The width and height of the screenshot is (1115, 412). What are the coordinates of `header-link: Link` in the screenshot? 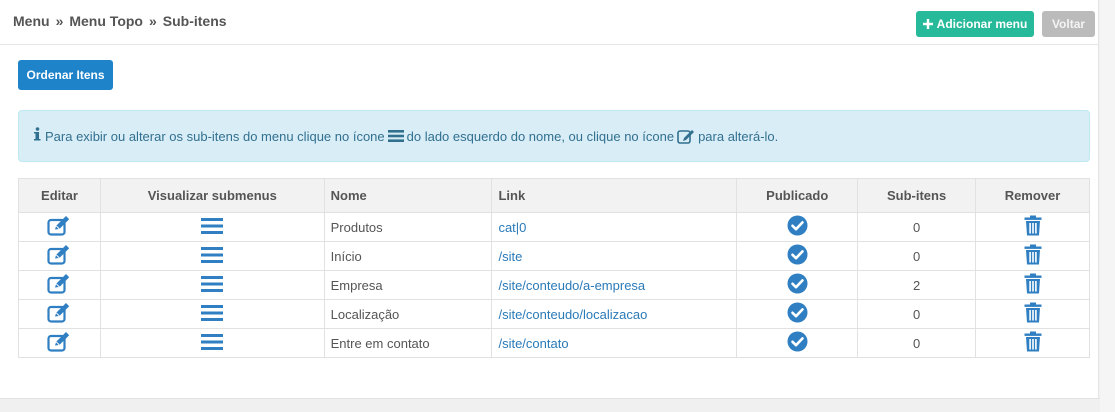 It's located at (614, 195).